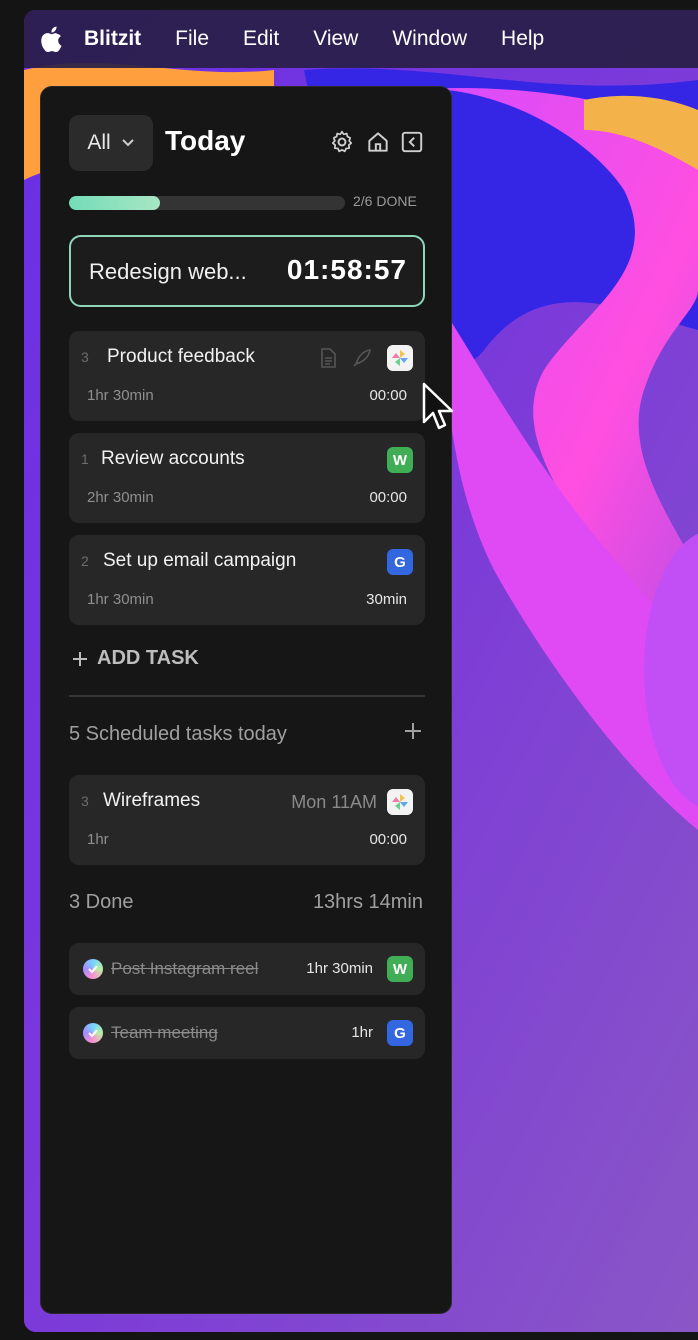 The width and height of the screenshot is (698, 1340). Describe the element at coordinates (247, 696) in the screenshot. I see `divider` at that location.